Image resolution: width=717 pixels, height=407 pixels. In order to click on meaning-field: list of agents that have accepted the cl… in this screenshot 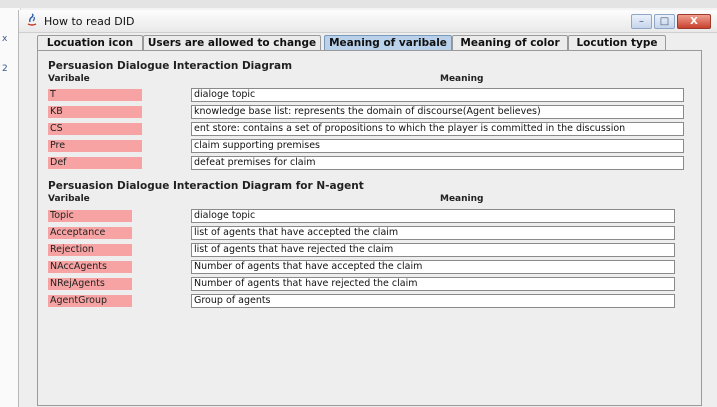, I will do `click(433, 233)`.